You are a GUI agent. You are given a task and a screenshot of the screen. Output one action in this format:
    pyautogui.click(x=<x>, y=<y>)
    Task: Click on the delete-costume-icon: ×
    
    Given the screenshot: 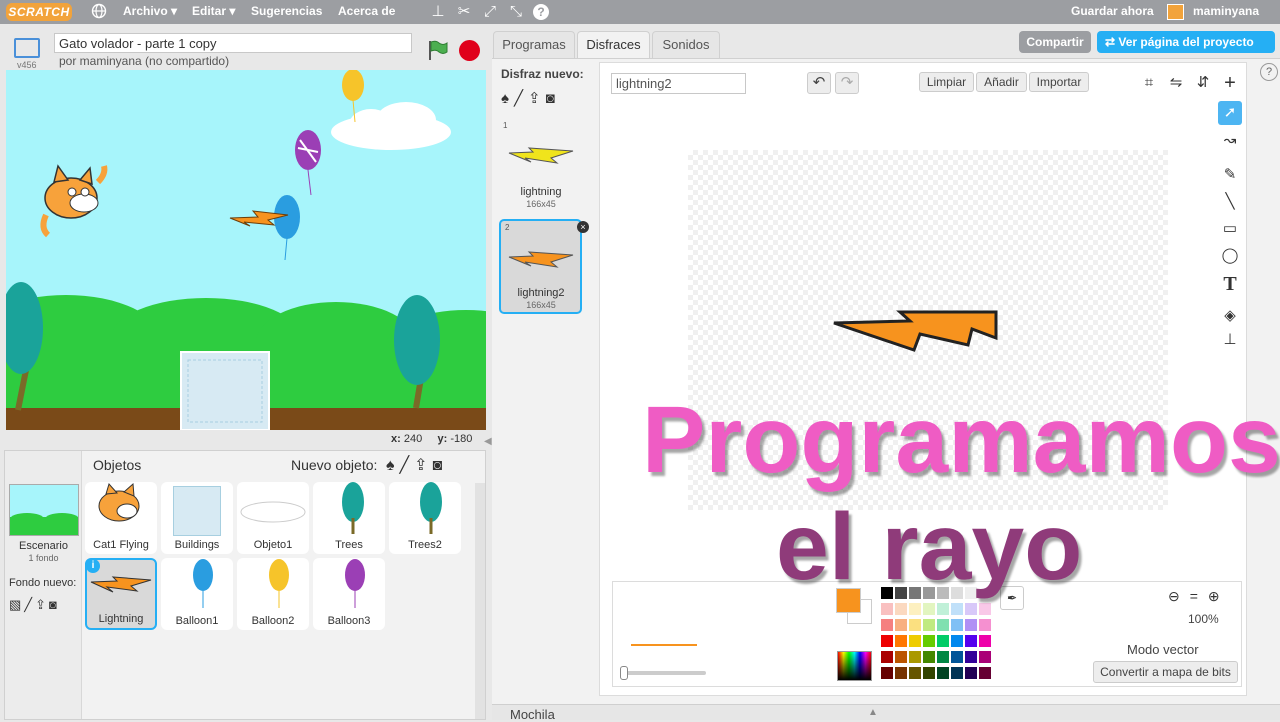 What is the action you would take?
    pyautogui.click(x=583, y=227)
    